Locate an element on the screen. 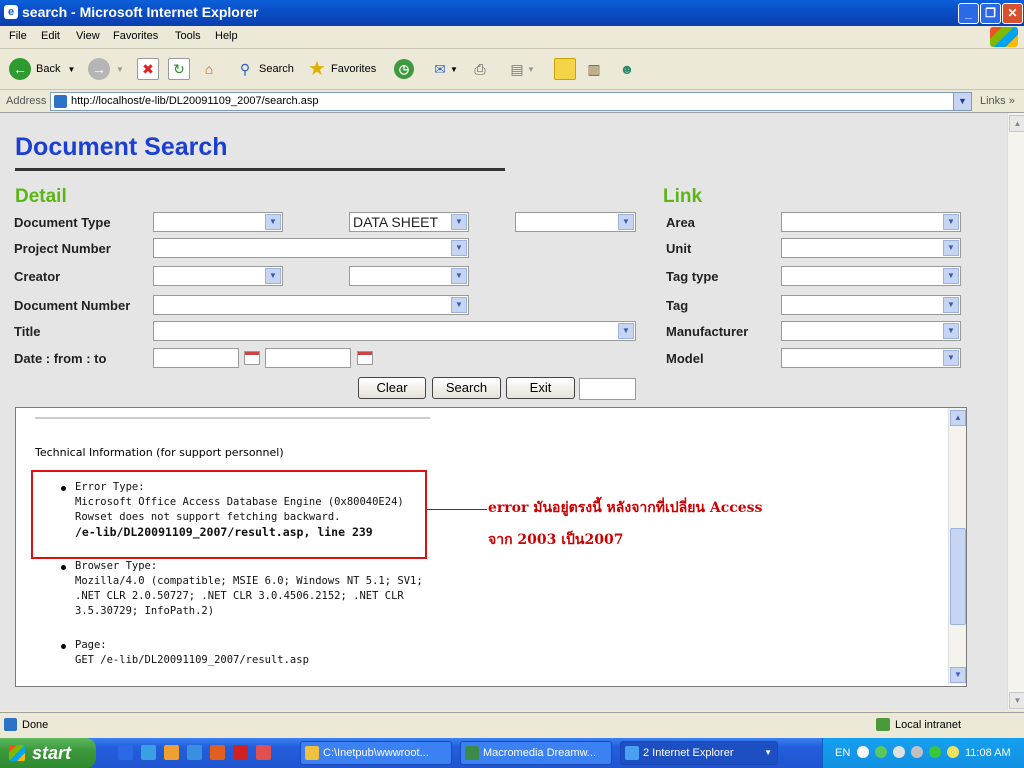 The height and width of the screenshot is (768, 1024). menu-view: View is located at coordinates (88, 36).